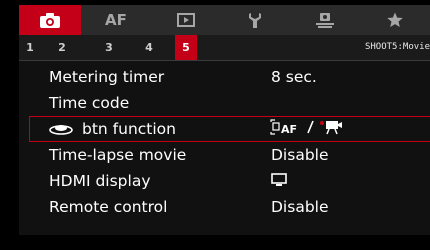 The height and width of the screenshot is (250, 430). I want to click on wrench-icon, so click(255, 20).